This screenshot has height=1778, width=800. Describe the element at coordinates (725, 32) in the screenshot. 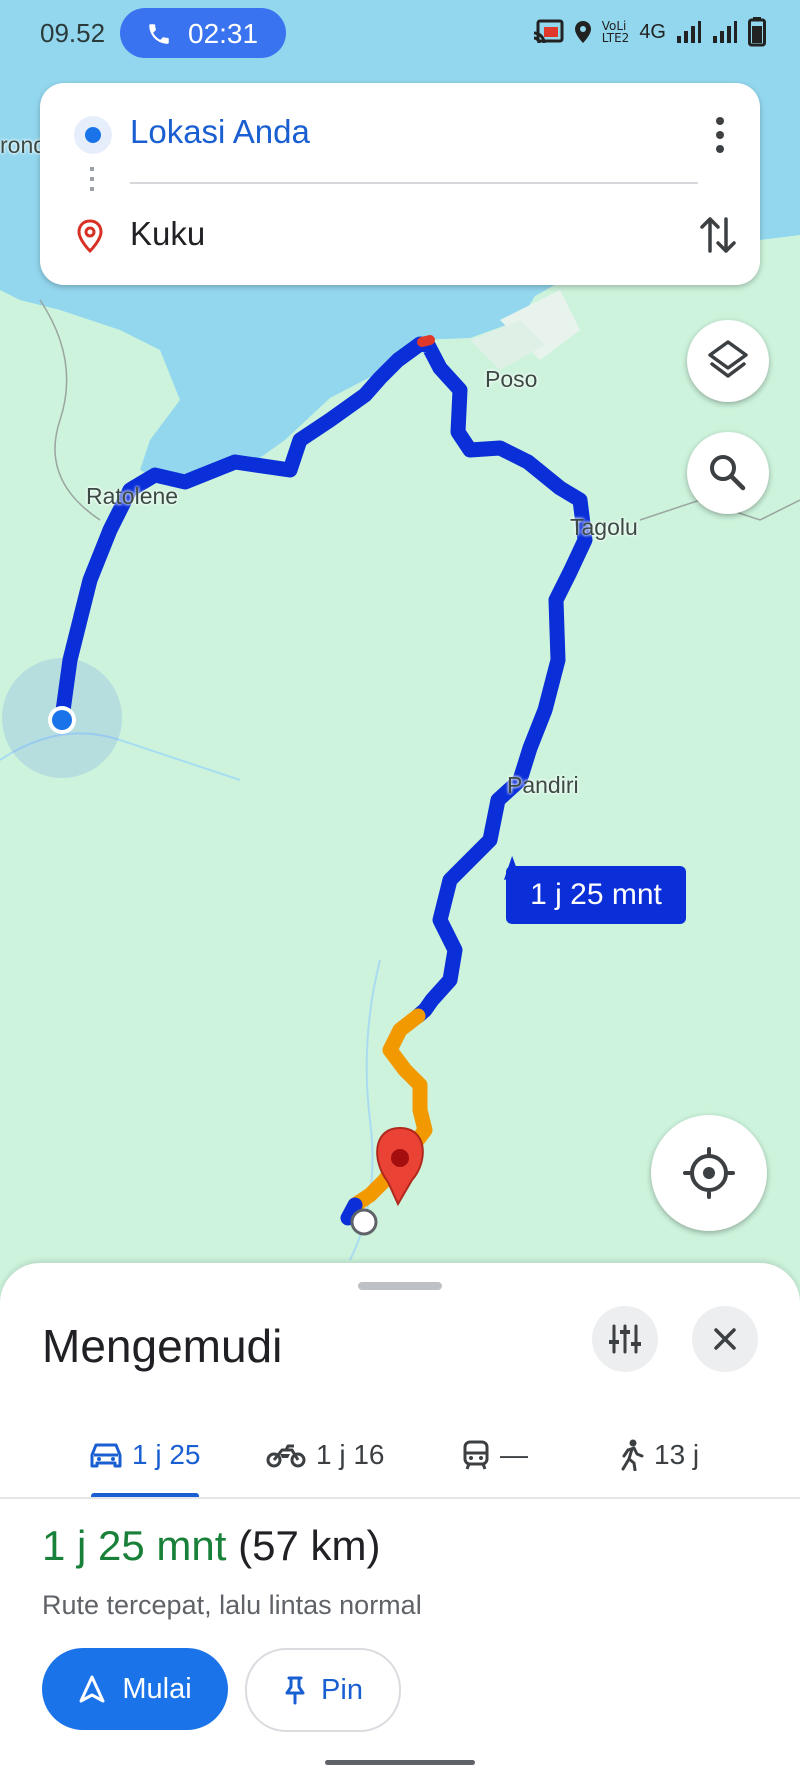

I see `signal-2-icon` at that location.